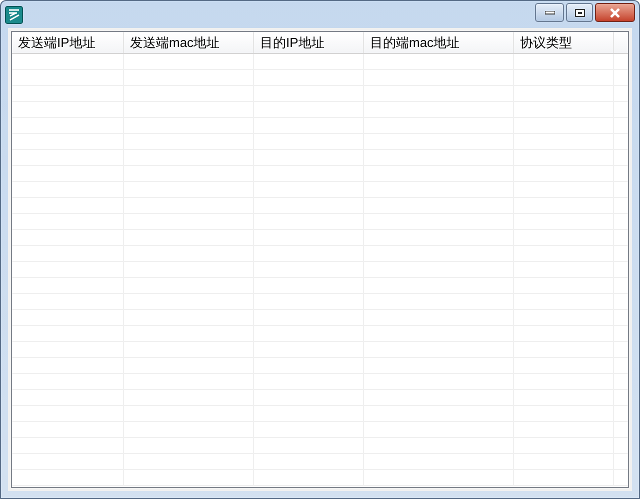  I want to click on column-header: 发送端mac地址, so click(189, 42).